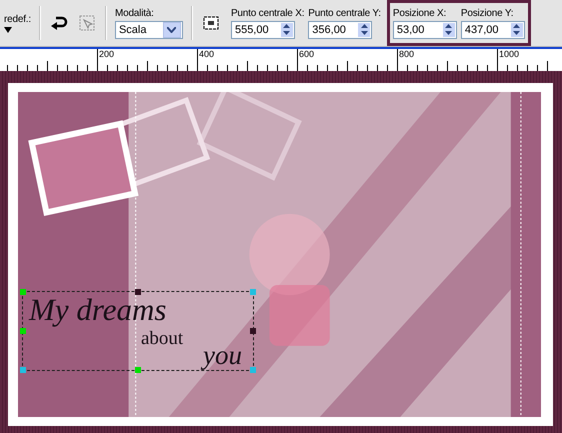 The image size is (562, 433). Describe the element at coordinates (509, 54) in the screenshot. I see `ruler-label: 1000` at that location.